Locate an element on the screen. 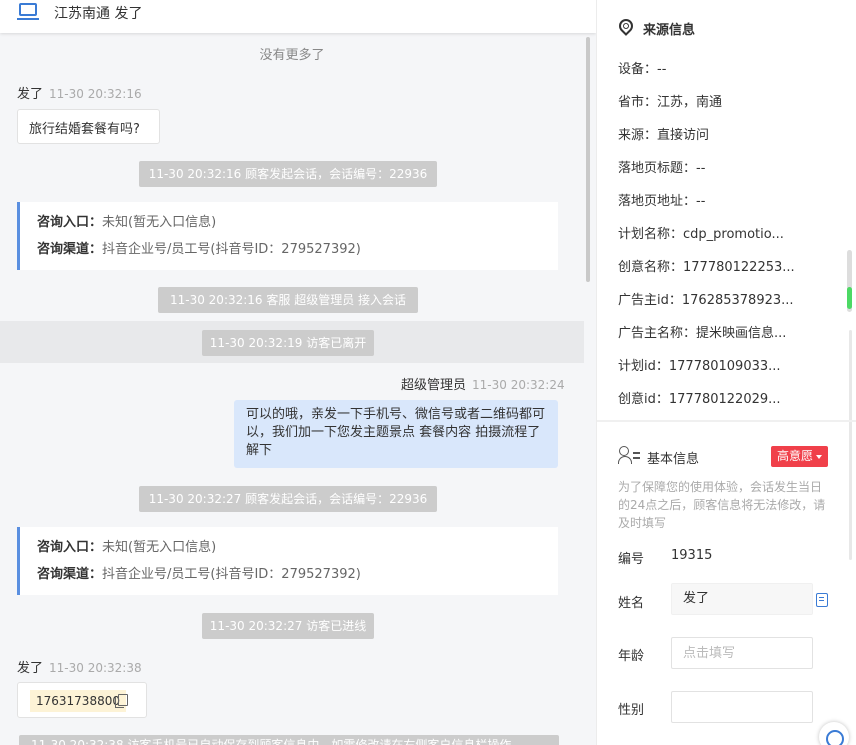 This screenshot has width=856, height=745. chat-scrollbar is located at coordinates (588, 159).